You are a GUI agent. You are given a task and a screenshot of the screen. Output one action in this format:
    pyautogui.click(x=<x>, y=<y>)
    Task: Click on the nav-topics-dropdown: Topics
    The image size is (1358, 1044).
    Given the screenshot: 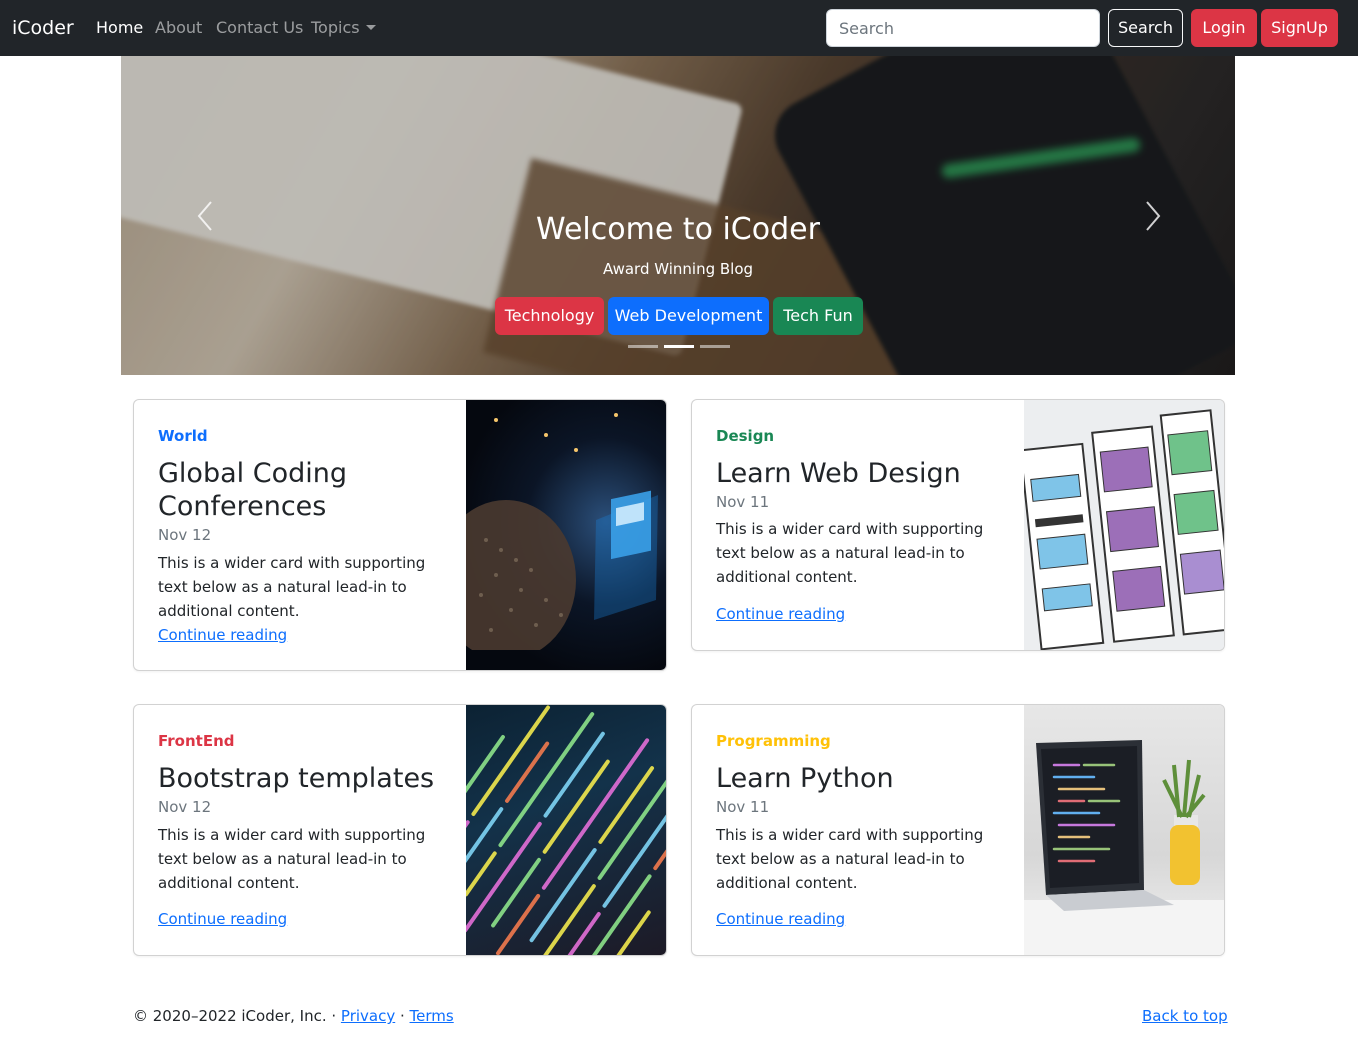 What is the action you would take?
    pyautogui.click(x=343, y=28)
    